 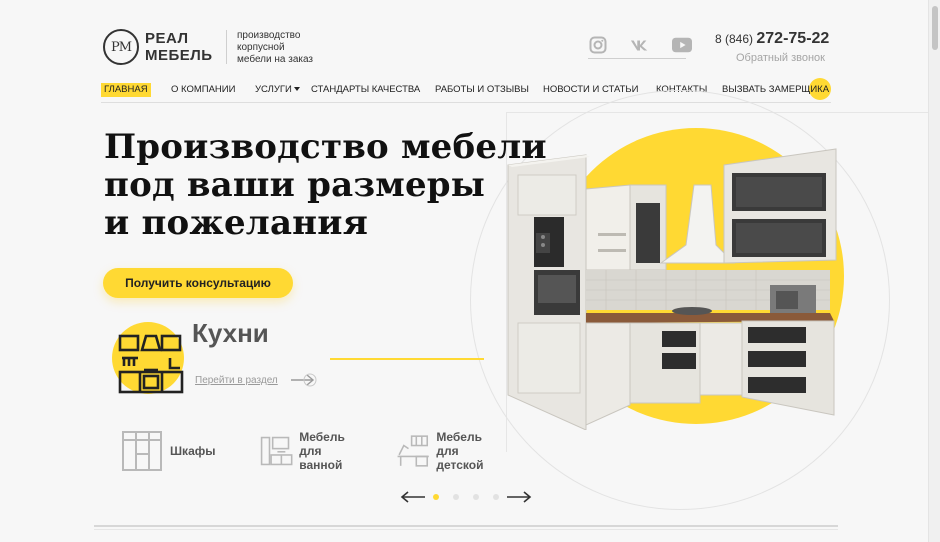 What do you see at coordinates (325, 147) in the screenshot?
I see `title-line: Производство мебели` at bounding box center [325, 147].